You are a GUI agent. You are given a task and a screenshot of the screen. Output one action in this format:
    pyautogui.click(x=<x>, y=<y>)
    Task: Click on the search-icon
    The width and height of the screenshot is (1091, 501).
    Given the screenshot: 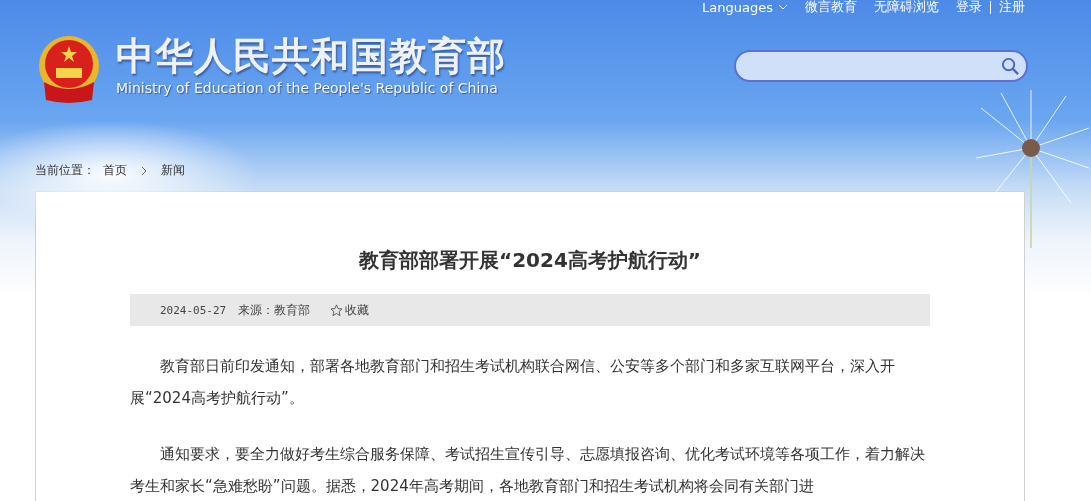 What is the action you would take?
    pyautogui.click(x=1010, y=66)
    